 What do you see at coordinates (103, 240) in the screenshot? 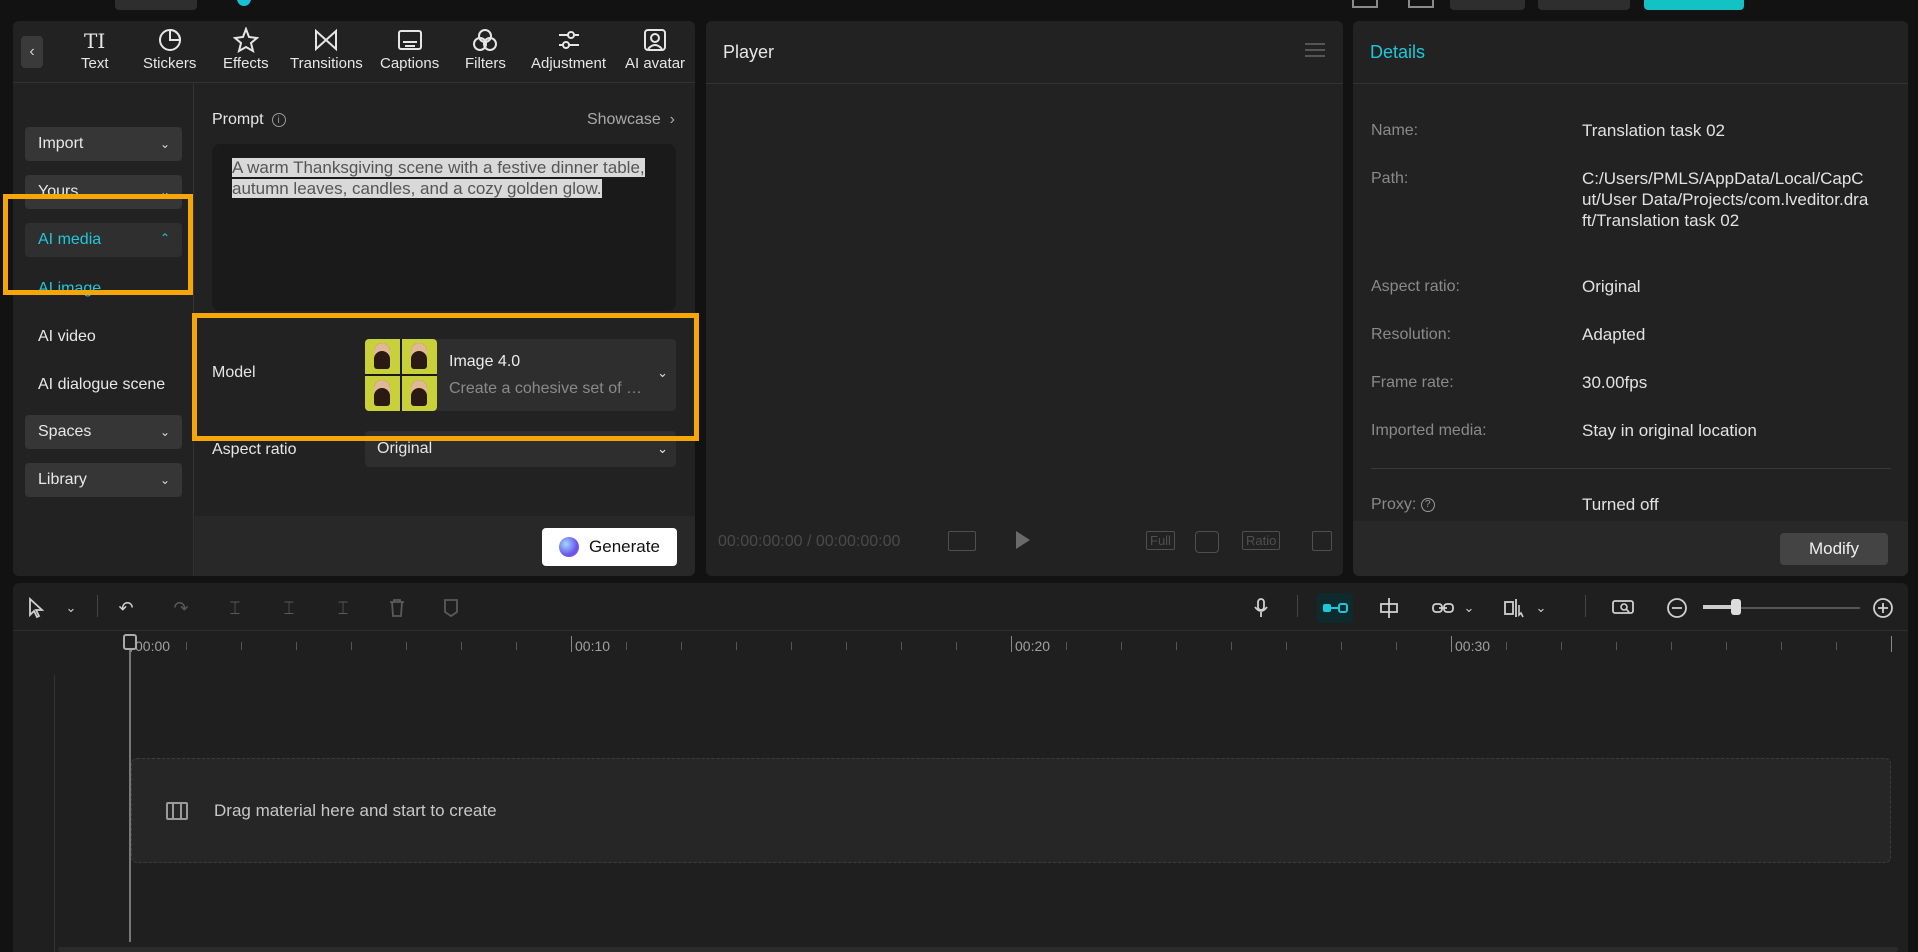
I see `sidebar-item-ai-media: AI media ⌃` at bounding box center [103, 240].